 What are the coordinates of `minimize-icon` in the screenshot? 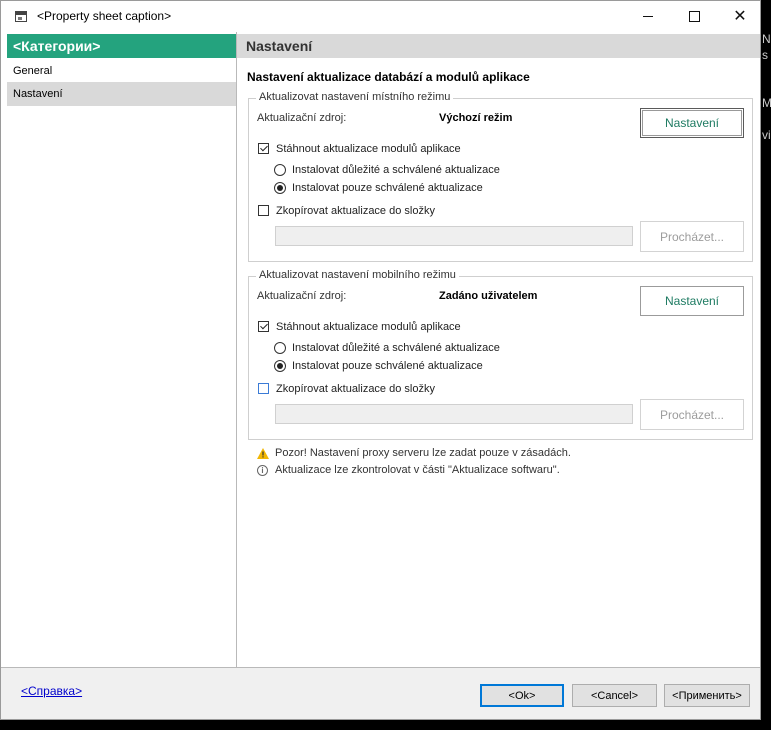 It's located at (648, 16).